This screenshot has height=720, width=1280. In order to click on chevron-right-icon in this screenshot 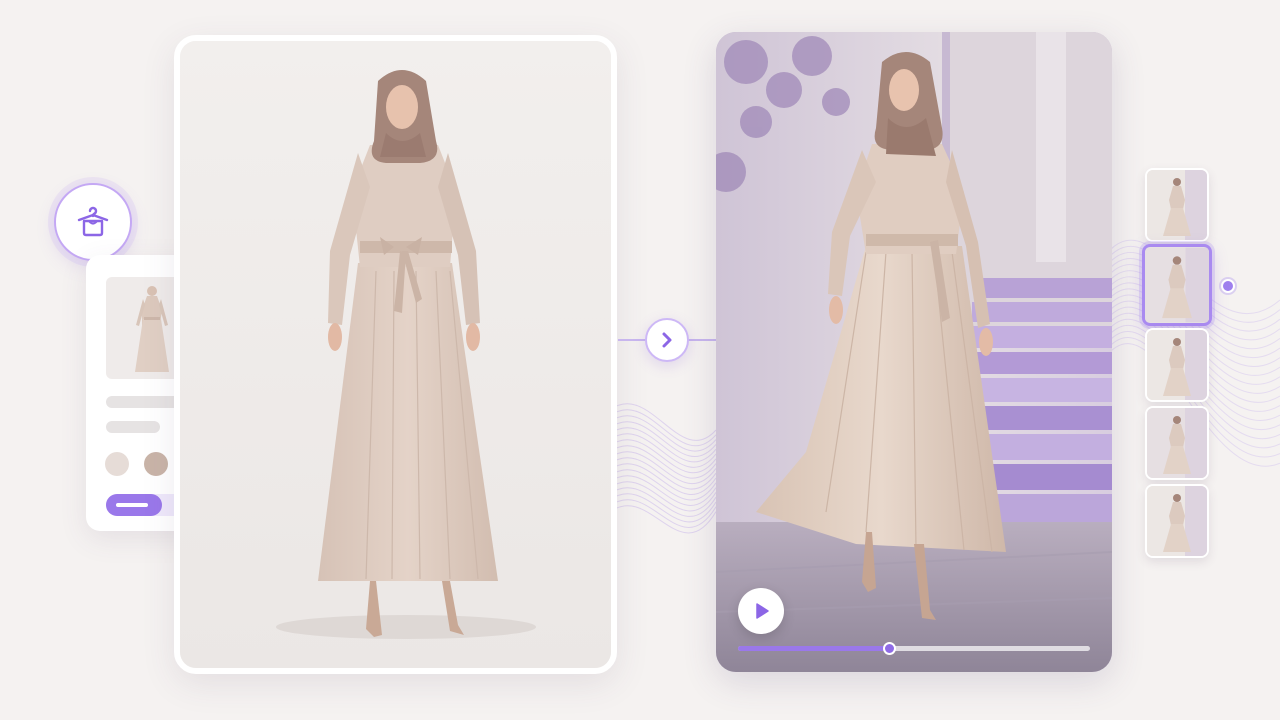, I will do `click(667, 340)`.